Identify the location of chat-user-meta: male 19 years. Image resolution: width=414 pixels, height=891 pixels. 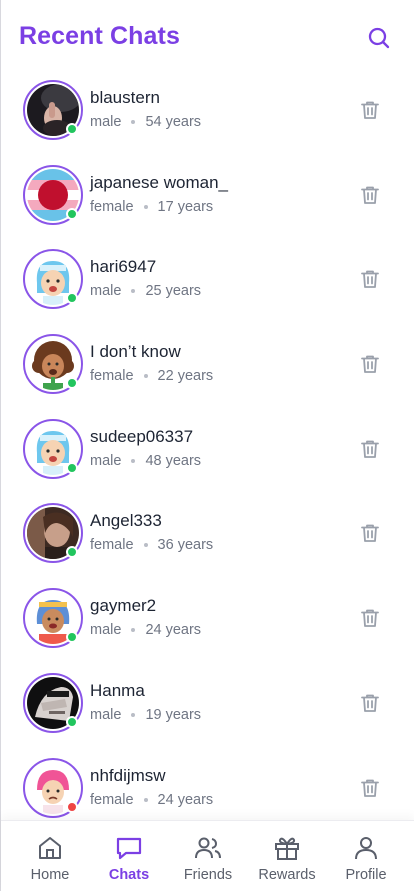
(145, 715).